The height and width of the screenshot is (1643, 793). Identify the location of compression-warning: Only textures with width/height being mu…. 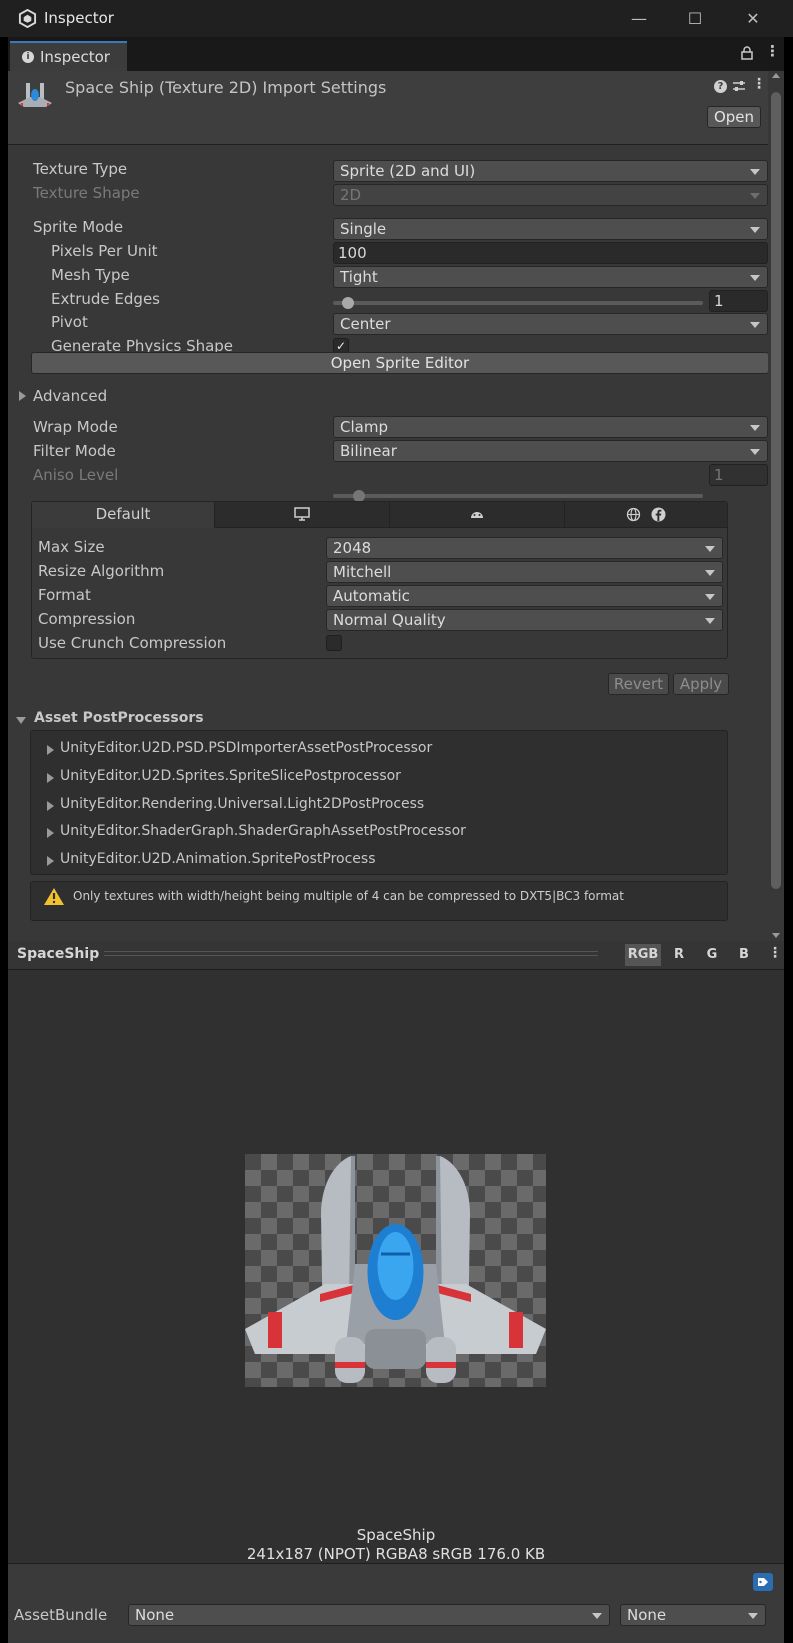
(379, 901).